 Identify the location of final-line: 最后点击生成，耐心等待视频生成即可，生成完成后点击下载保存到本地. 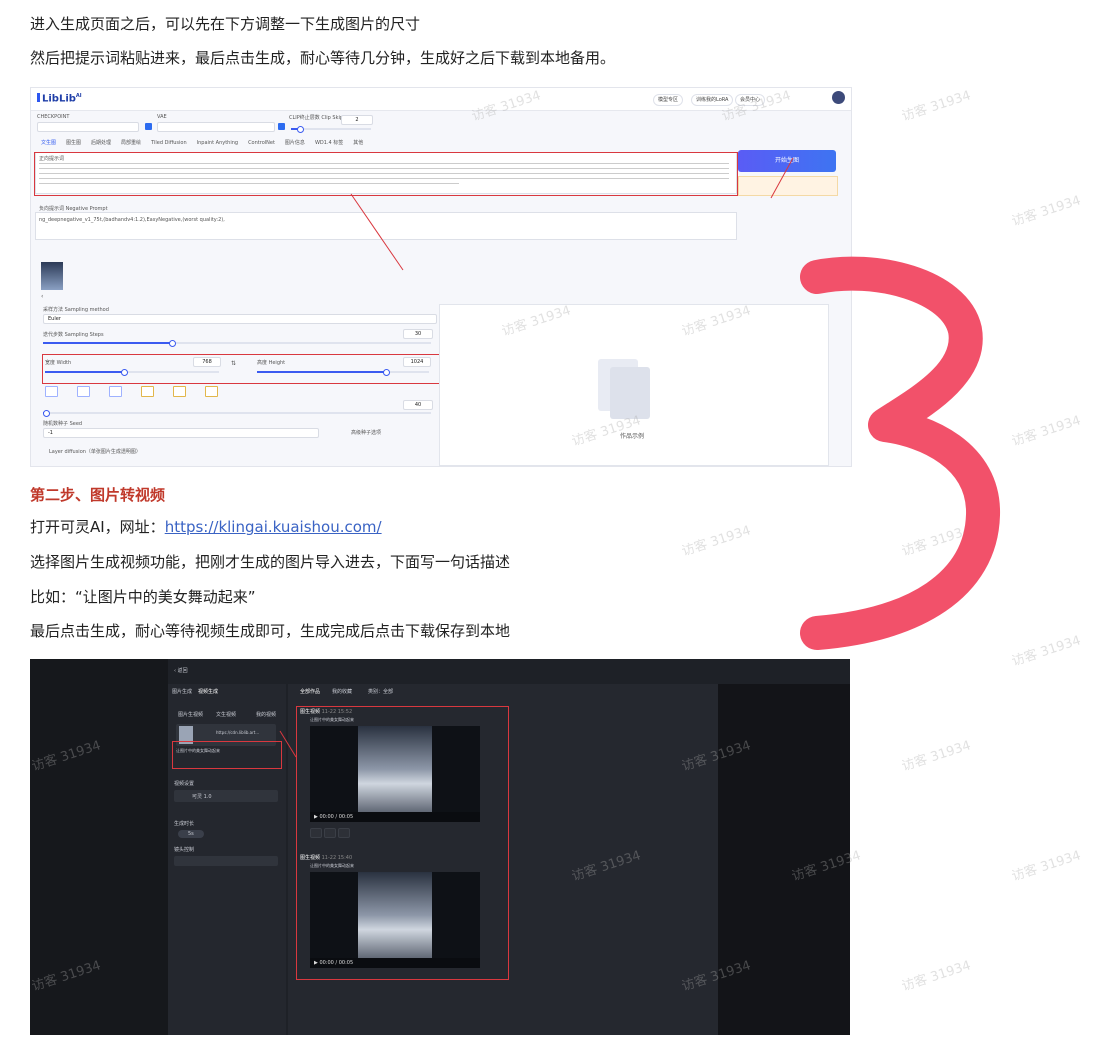
(270, 631).